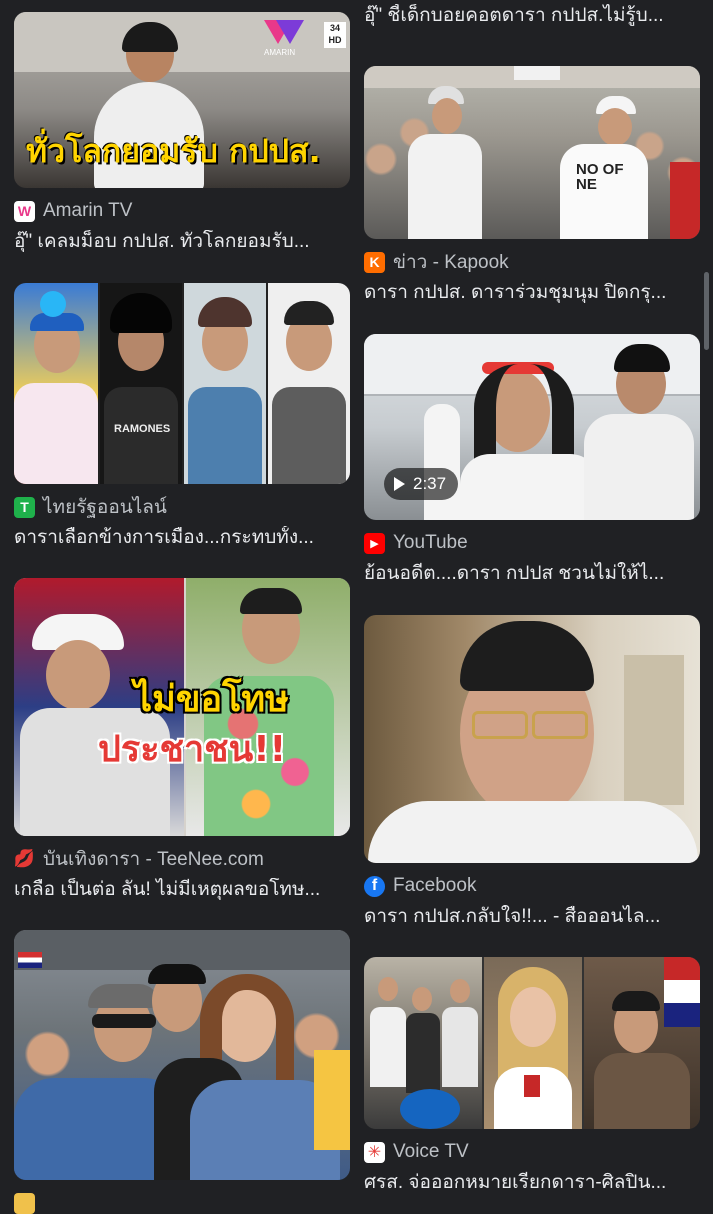  I want to click on channel-badge: 34 HD, so click(335, 35).